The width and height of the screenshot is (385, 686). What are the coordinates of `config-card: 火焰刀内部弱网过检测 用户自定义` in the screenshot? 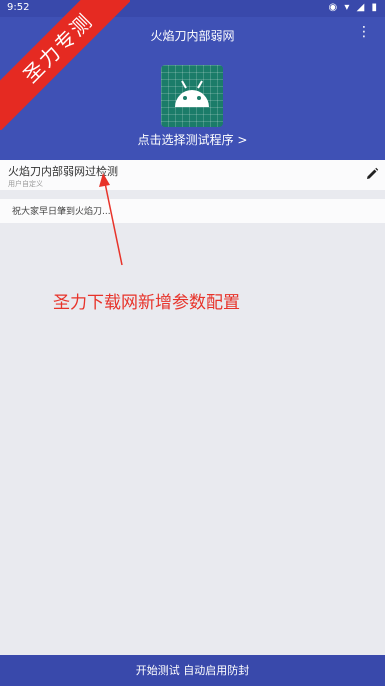 It's located at (192, 175).